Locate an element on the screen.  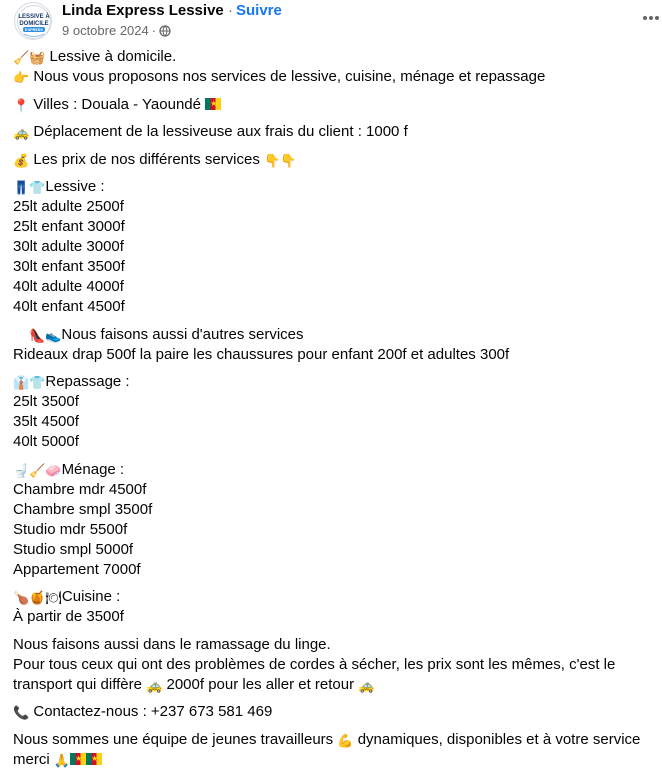
list-item: 35lt 4500f is located at coordinates (46, 421).